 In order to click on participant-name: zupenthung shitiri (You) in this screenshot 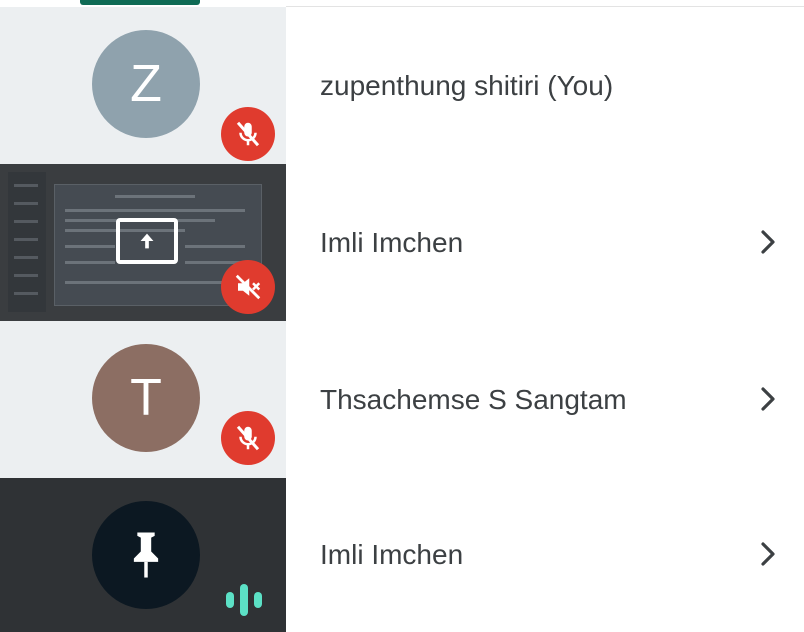, I will do `click(467, 85)`.